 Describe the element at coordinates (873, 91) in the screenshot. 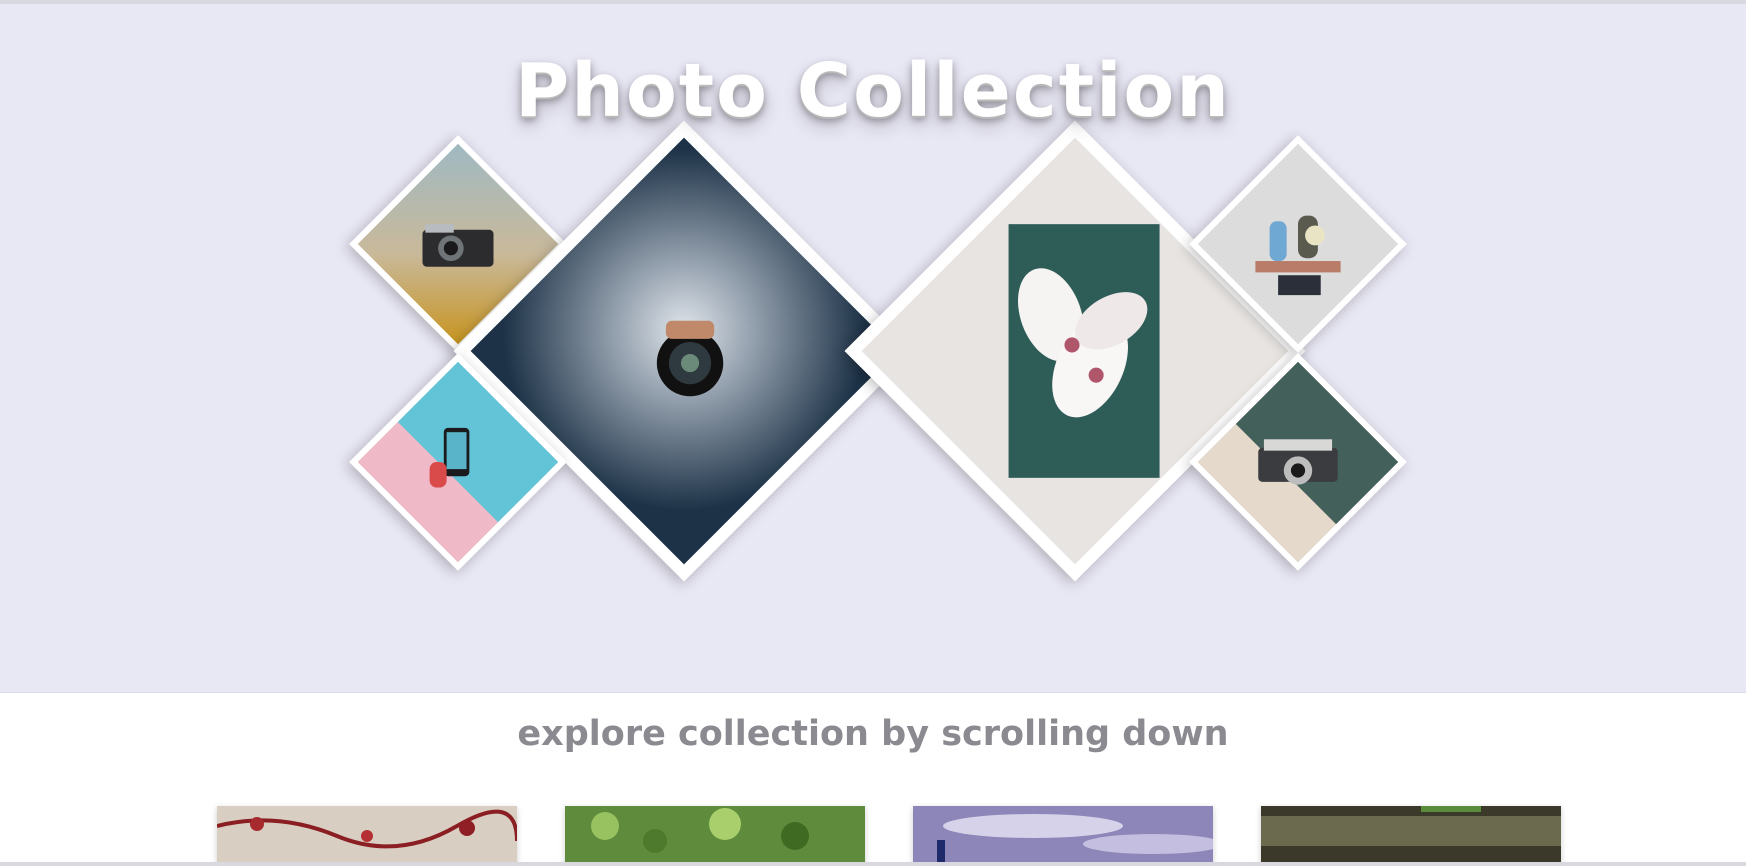

I see `page-title: Photo Collection` at that location.